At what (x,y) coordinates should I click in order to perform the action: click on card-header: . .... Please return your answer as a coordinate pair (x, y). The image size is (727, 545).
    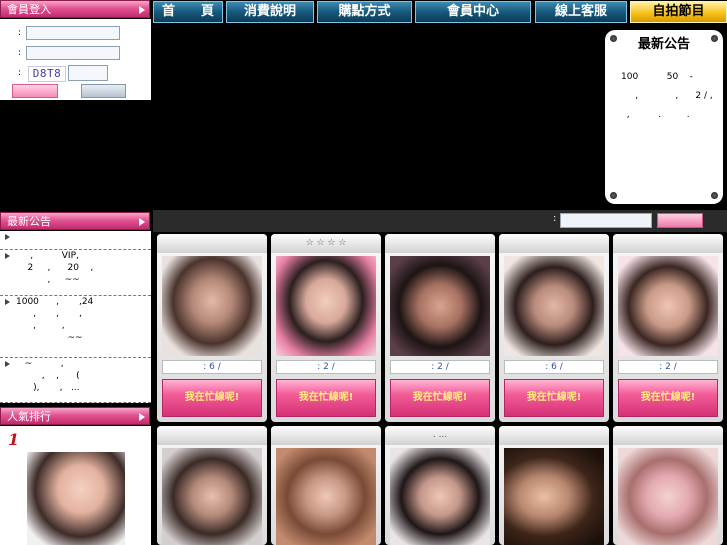
    Looking at the image, I should click on (440, 435).